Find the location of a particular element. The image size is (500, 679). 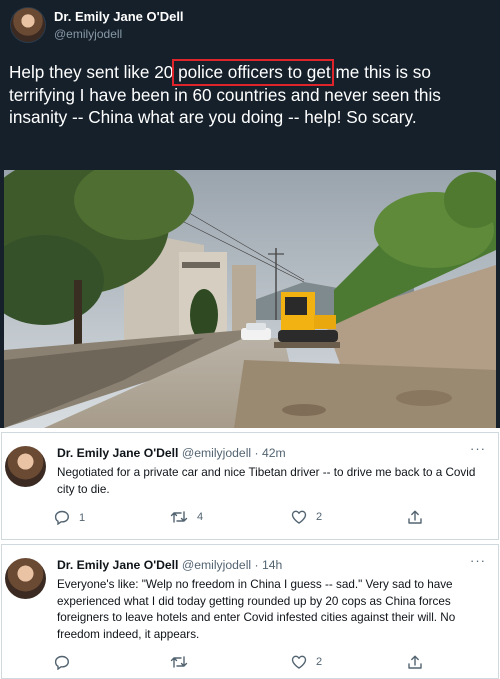

tweet-header: Dr. Emily Jane O'Dell @emilyjodell · 42m is located at coordinates (171, 453).